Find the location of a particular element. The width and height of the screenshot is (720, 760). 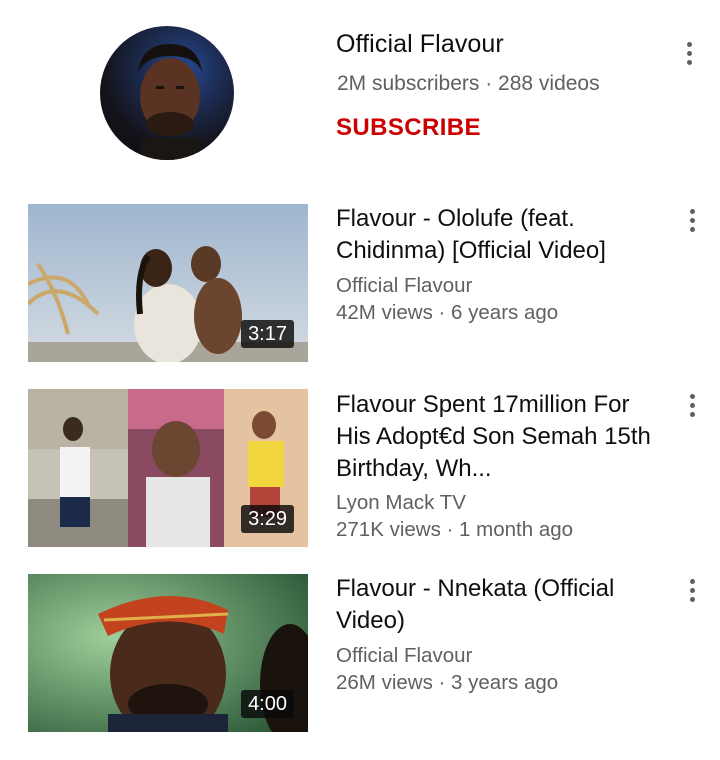

video-meta: 42M views · 6 years ago is located at coordinates (447, 312).